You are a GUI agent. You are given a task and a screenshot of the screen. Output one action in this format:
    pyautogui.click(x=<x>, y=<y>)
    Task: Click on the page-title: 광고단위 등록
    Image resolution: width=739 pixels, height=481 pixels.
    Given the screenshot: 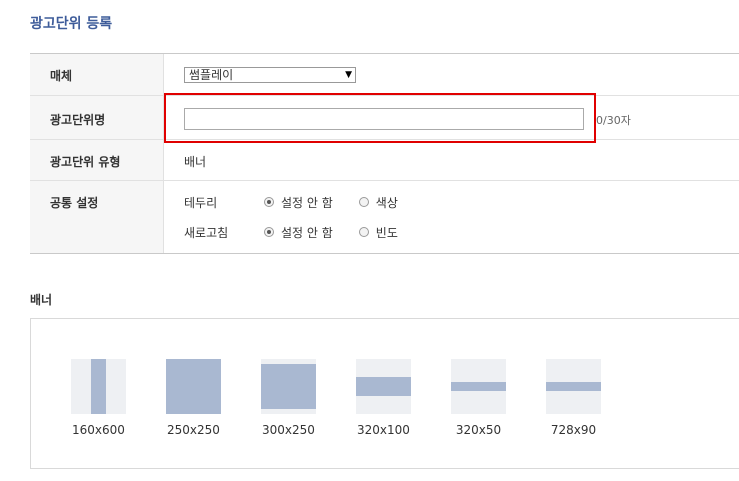 What is the action you would take?
    pyautogui.click(x=71, y=24)
    